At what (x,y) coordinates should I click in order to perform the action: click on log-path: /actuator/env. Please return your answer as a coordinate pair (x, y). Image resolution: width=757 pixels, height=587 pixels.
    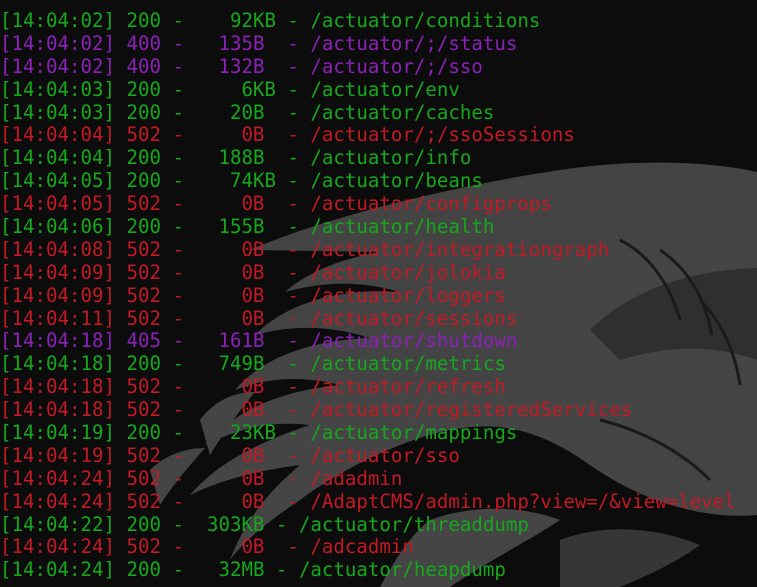
    Looking at the image, I should click on (385, 89).